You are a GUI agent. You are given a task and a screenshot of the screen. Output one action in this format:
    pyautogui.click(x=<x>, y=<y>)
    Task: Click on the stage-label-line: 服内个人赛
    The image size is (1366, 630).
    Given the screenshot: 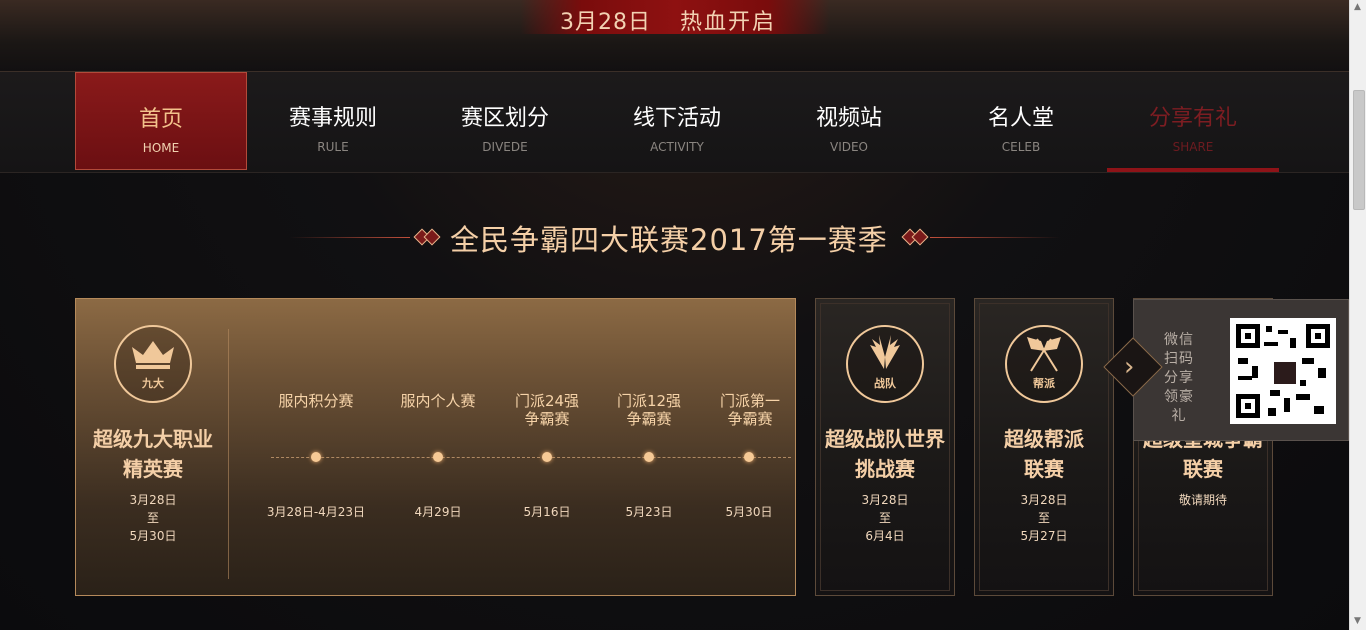 What is the action you would take?
    pyautogui.click(x=438, y=401)
    